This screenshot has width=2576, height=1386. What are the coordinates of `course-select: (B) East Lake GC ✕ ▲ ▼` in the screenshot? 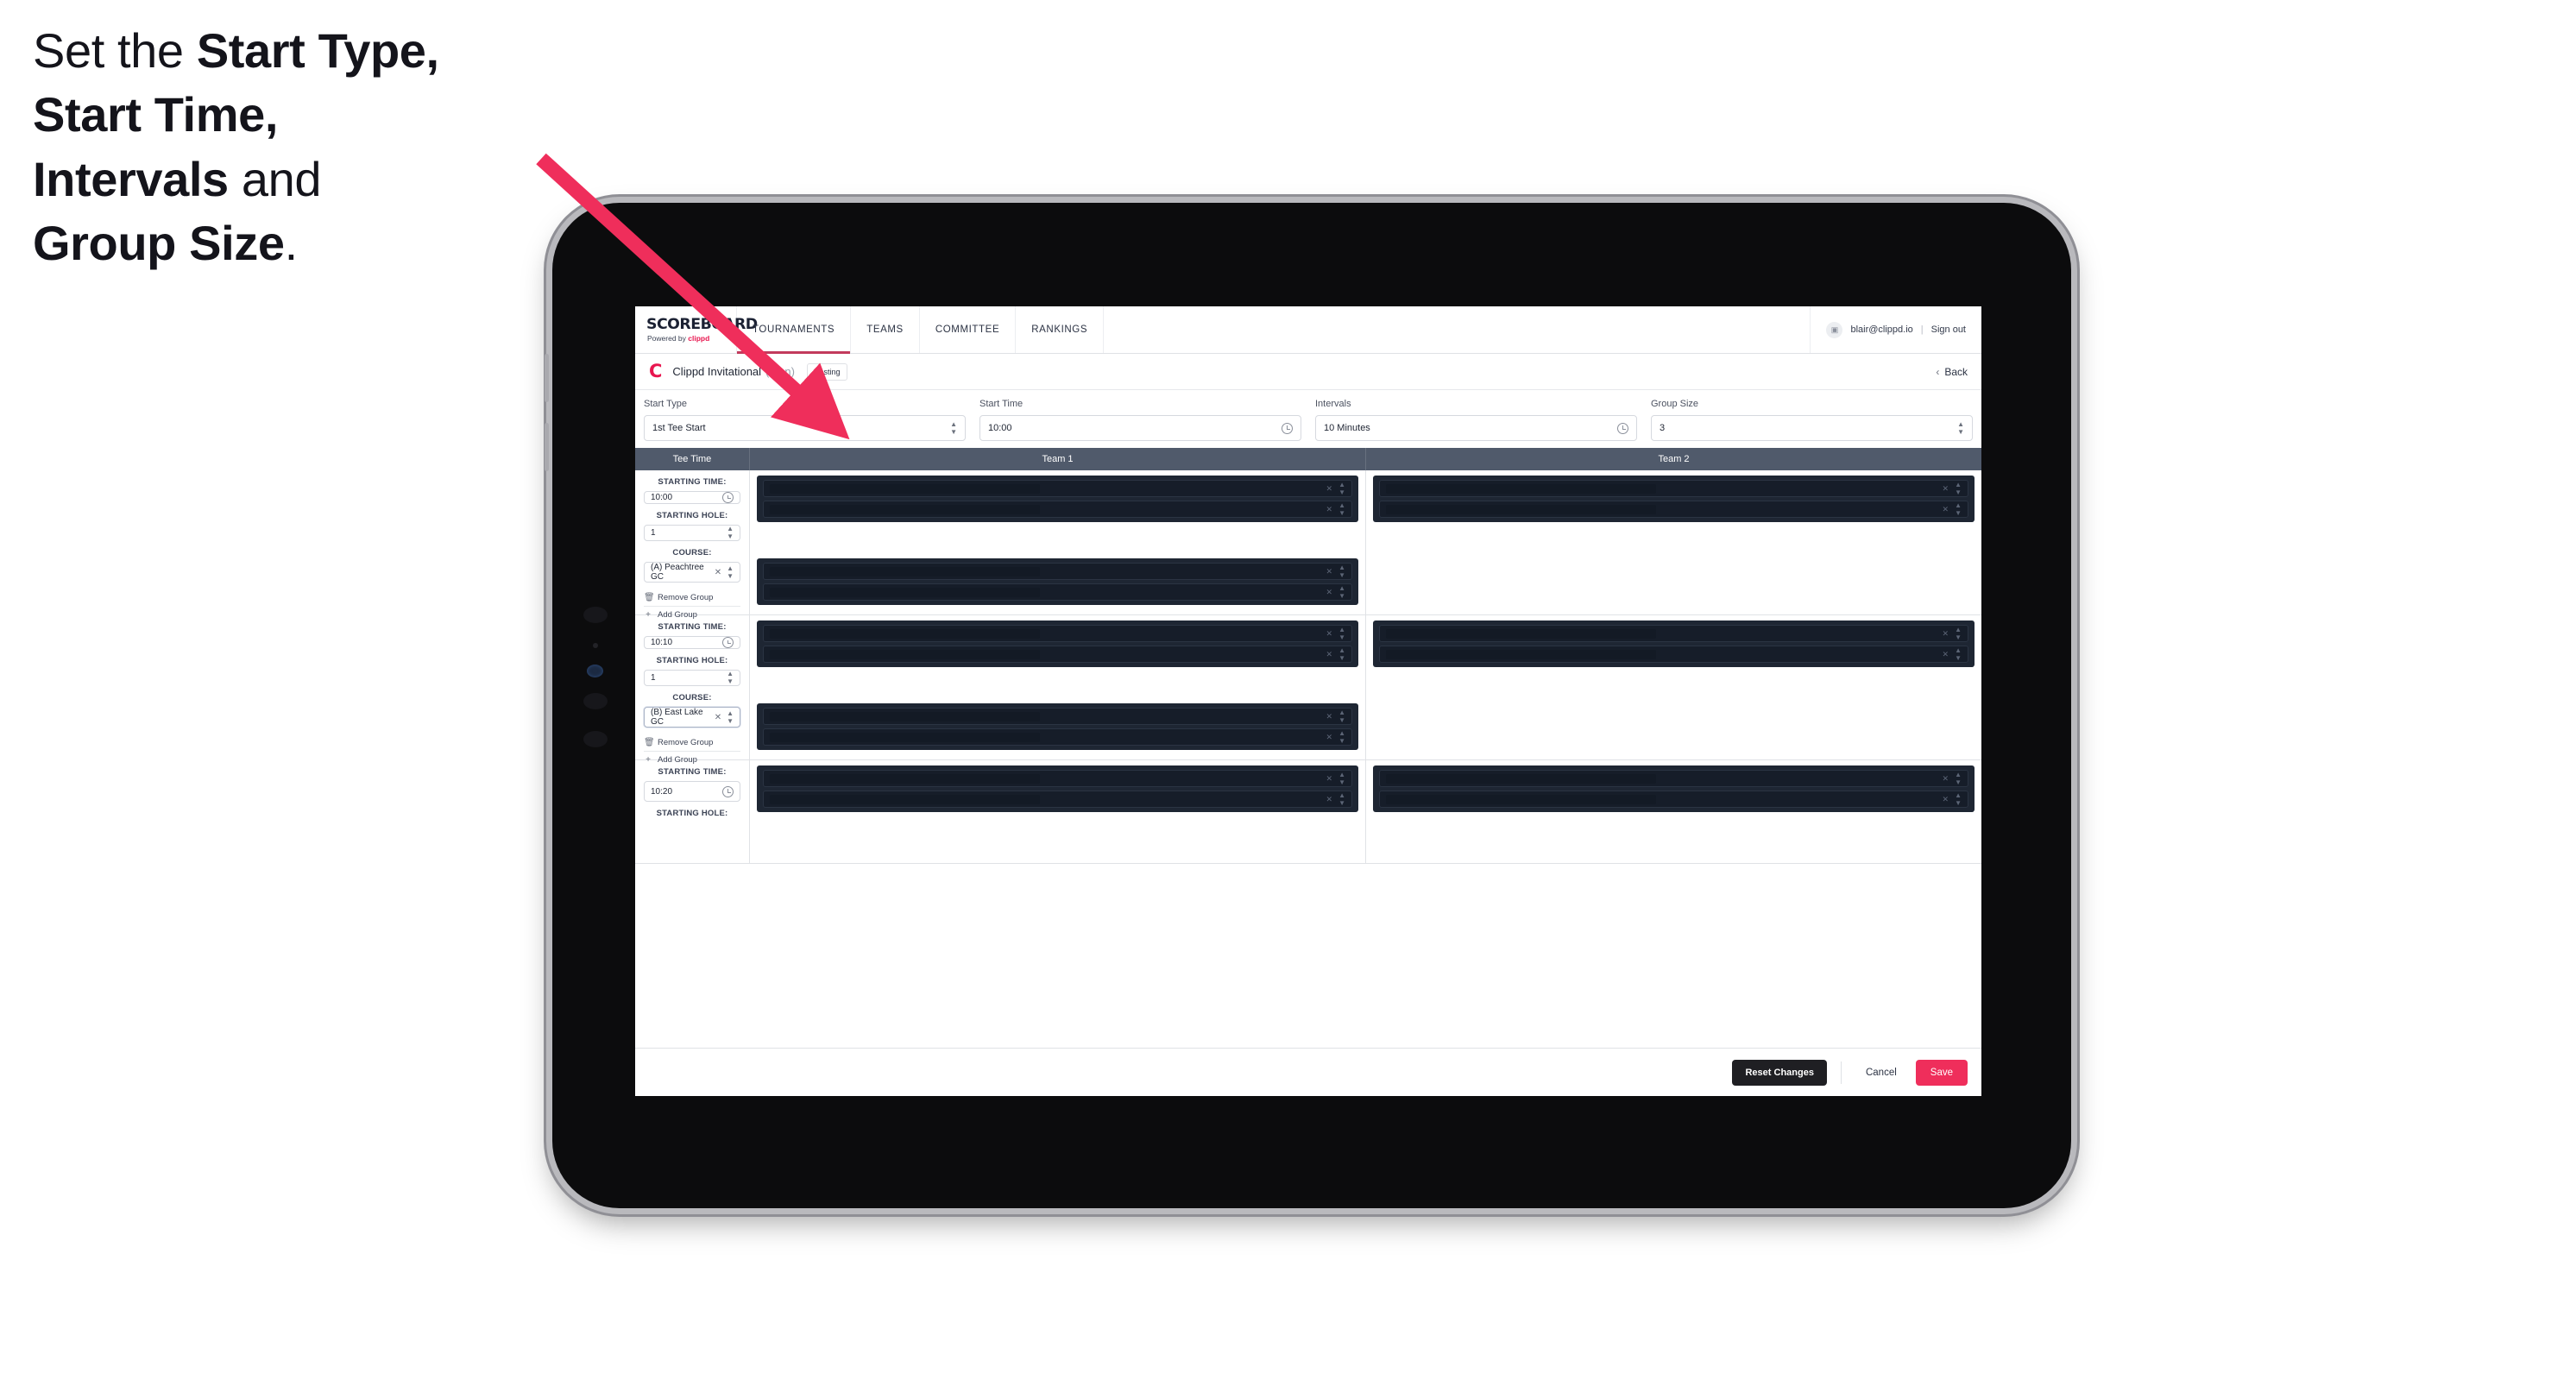 It's located at (692, 717).